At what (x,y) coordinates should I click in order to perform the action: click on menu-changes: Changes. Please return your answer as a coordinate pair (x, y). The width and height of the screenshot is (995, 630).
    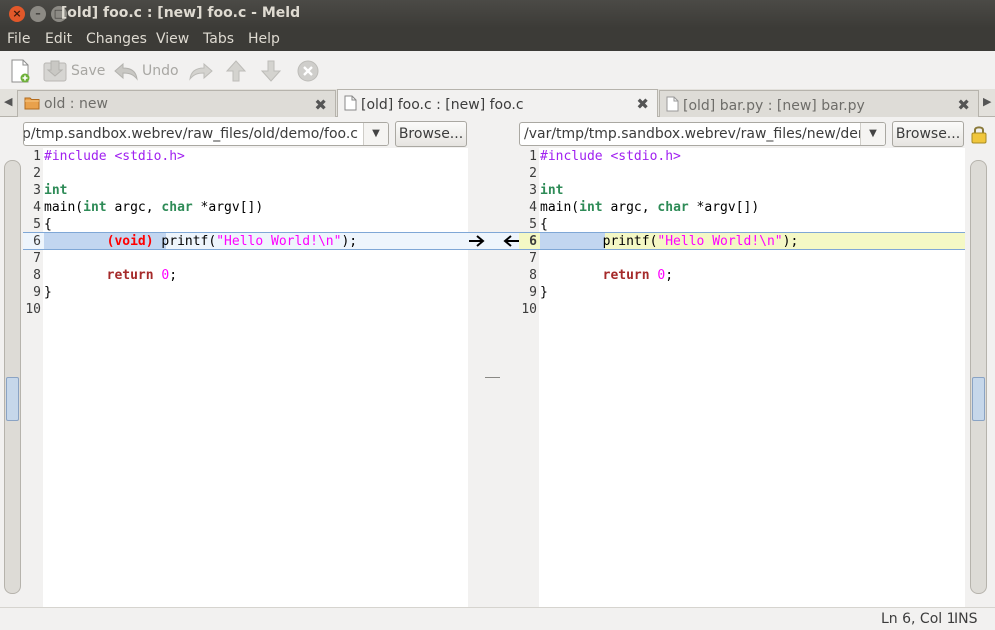
    Looking at the image, I should click on (116, 39).